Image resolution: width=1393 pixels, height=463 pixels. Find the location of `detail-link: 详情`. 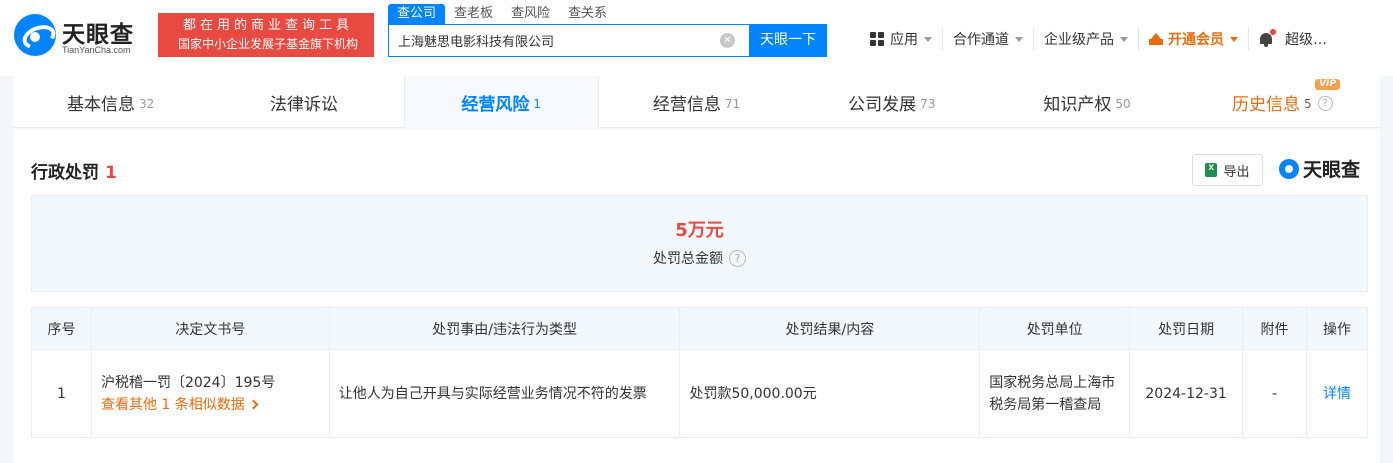

detail-link: 详情 is located at coordinates (1337, 394).